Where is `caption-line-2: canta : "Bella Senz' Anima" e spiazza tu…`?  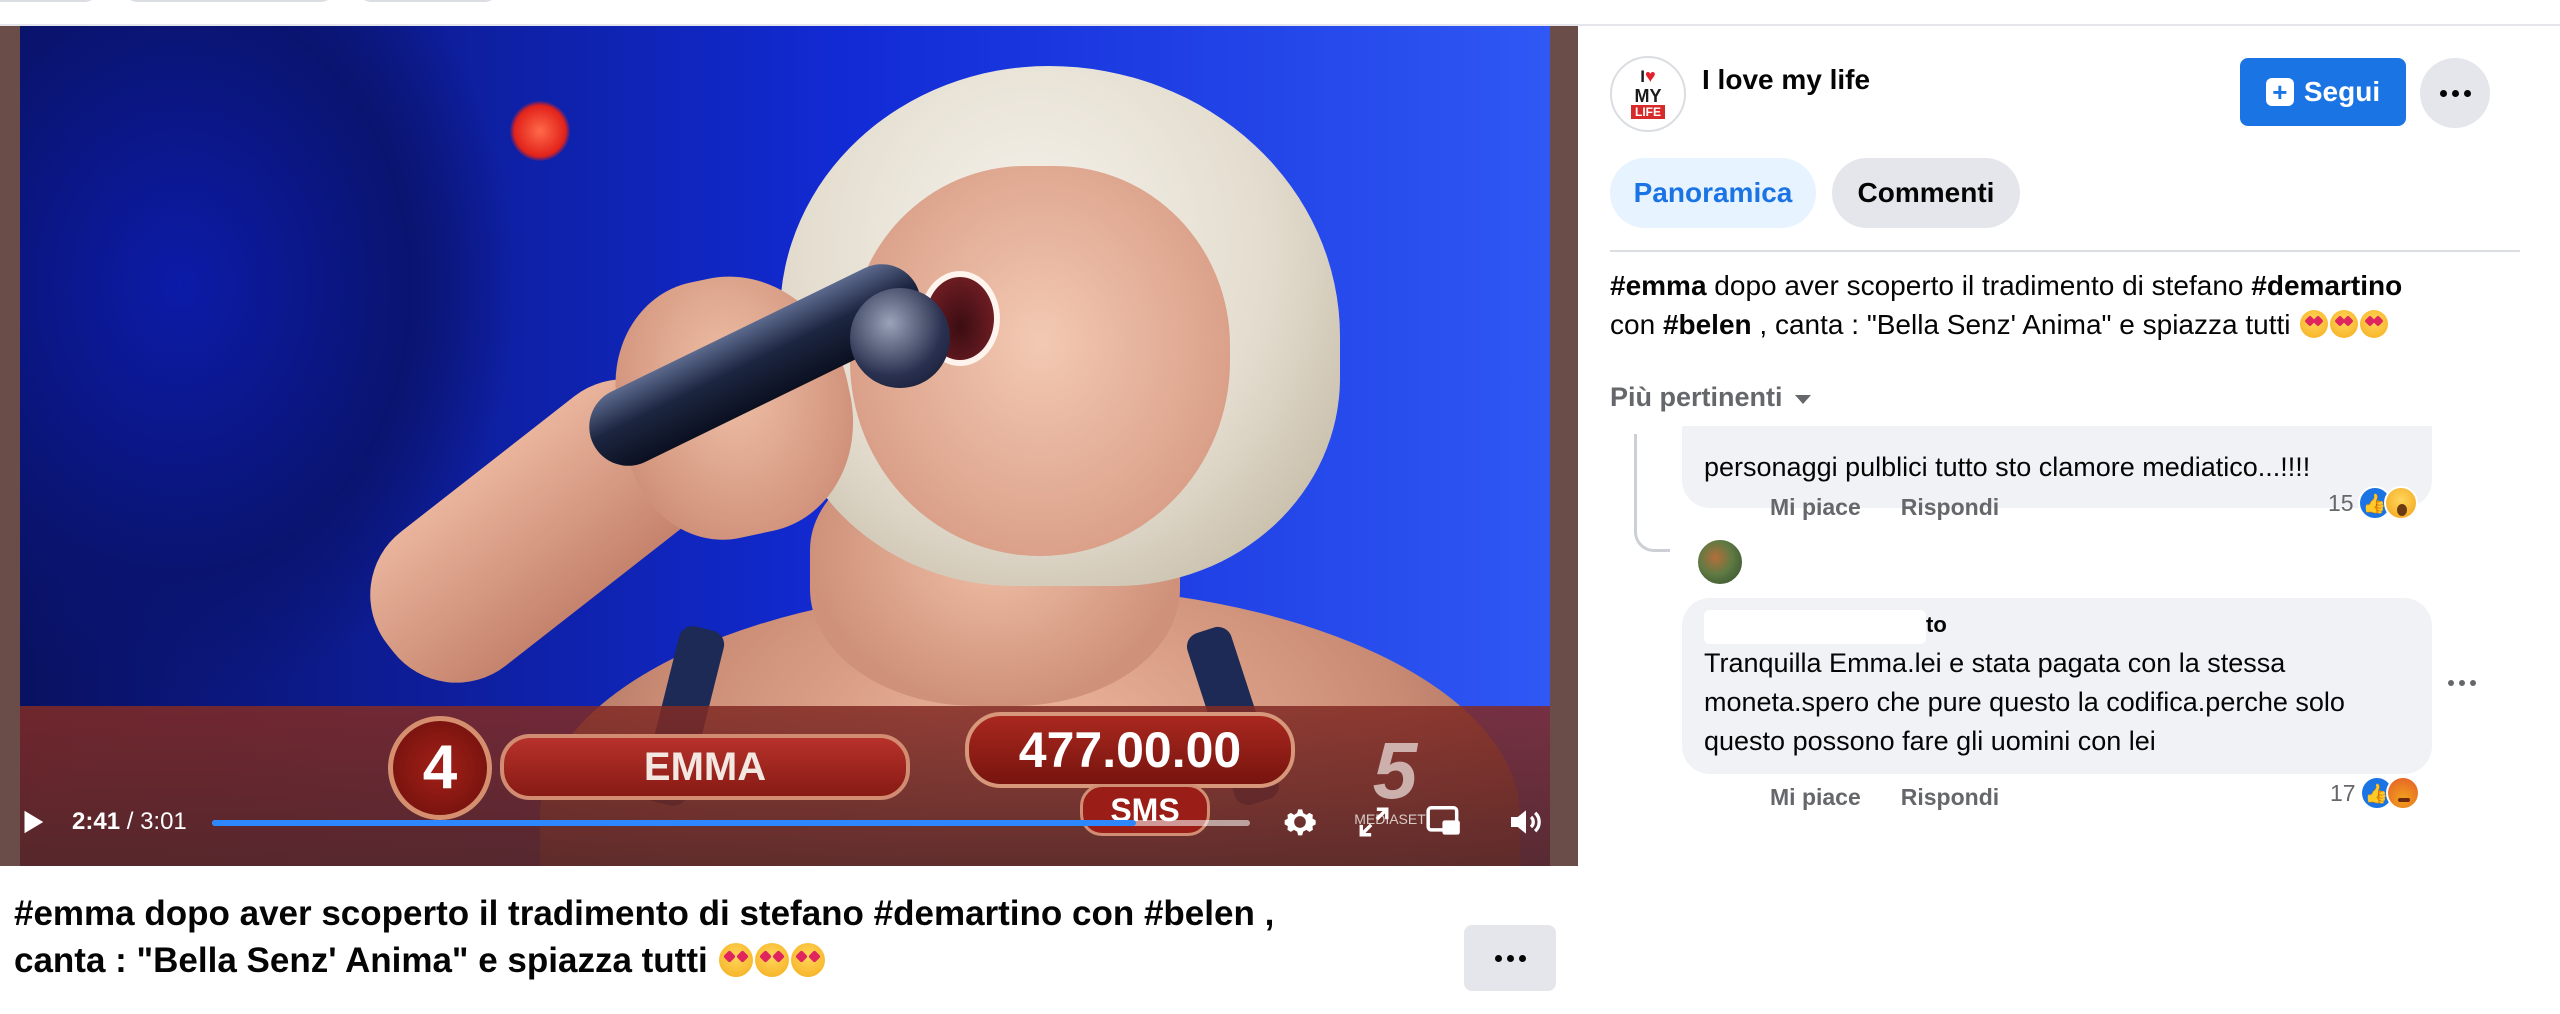 caption-line-2: canta : "Bella Senz' Anima" e spiazza tu… is located at coordinates (714, 960).